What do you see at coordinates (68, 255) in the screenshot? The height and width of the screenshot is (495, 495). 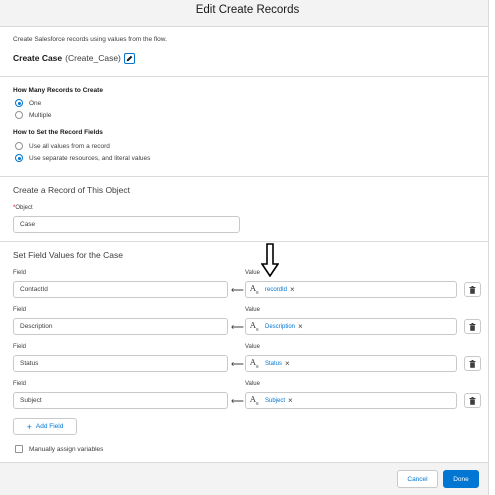 I see `field-values-title: Set Field Values for the Case` at bounding box center [68, 255].